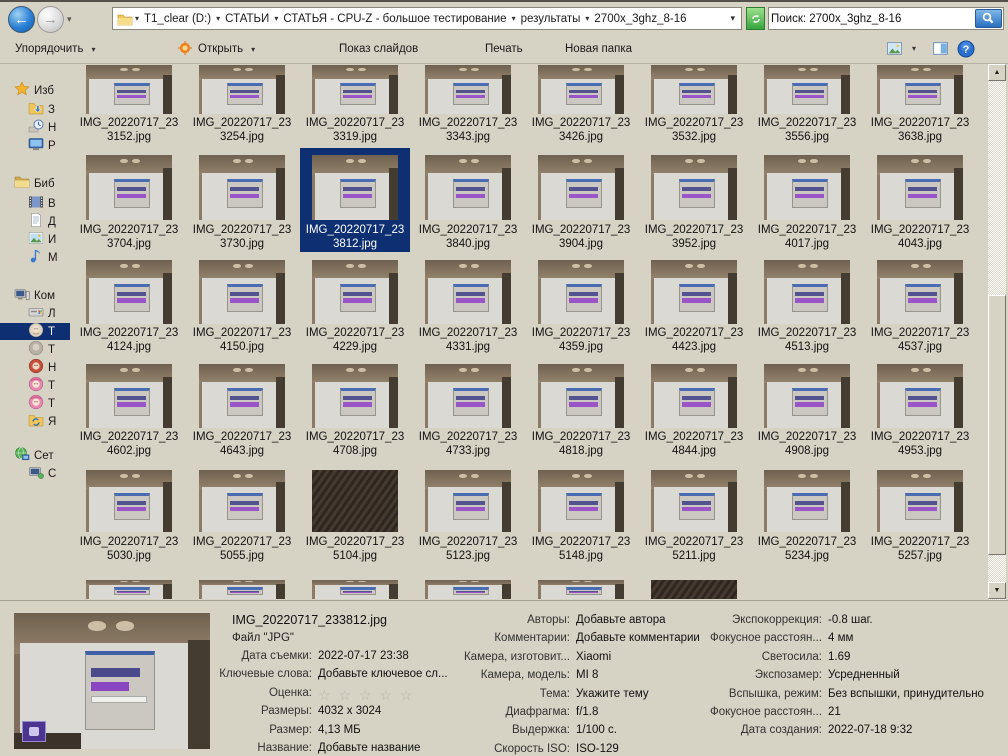 The image size is (1008, 756). Describe the element at coordinates (694, 106) in the screenshot. I see `file-item: IMG_20220717_23 3532.jpg` at that location.